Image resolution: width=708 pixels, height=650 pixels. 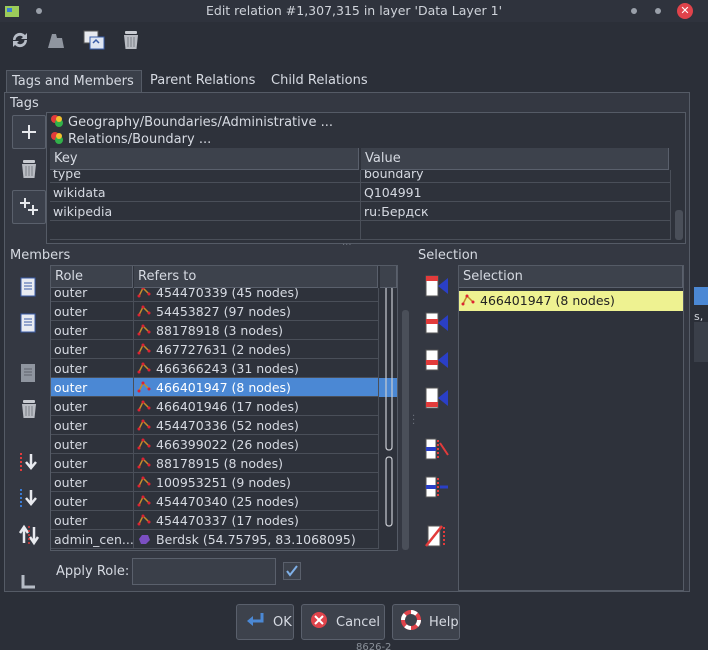 What do you see at coordinates (516, 211) in the screenshot?
I see `tag-value: ru:Бердск` at bounding box center [516, 211].